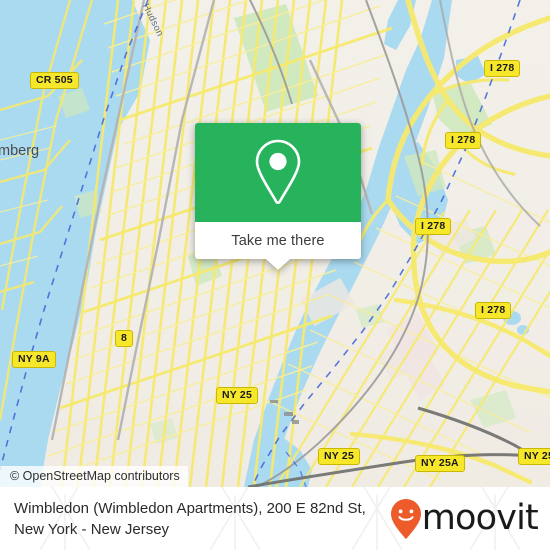 This screenshot has height=550, width=550. Describe the element at coordinates (34, 359) in the screenshot. I see `highway-shield: NY 9A` at that location.